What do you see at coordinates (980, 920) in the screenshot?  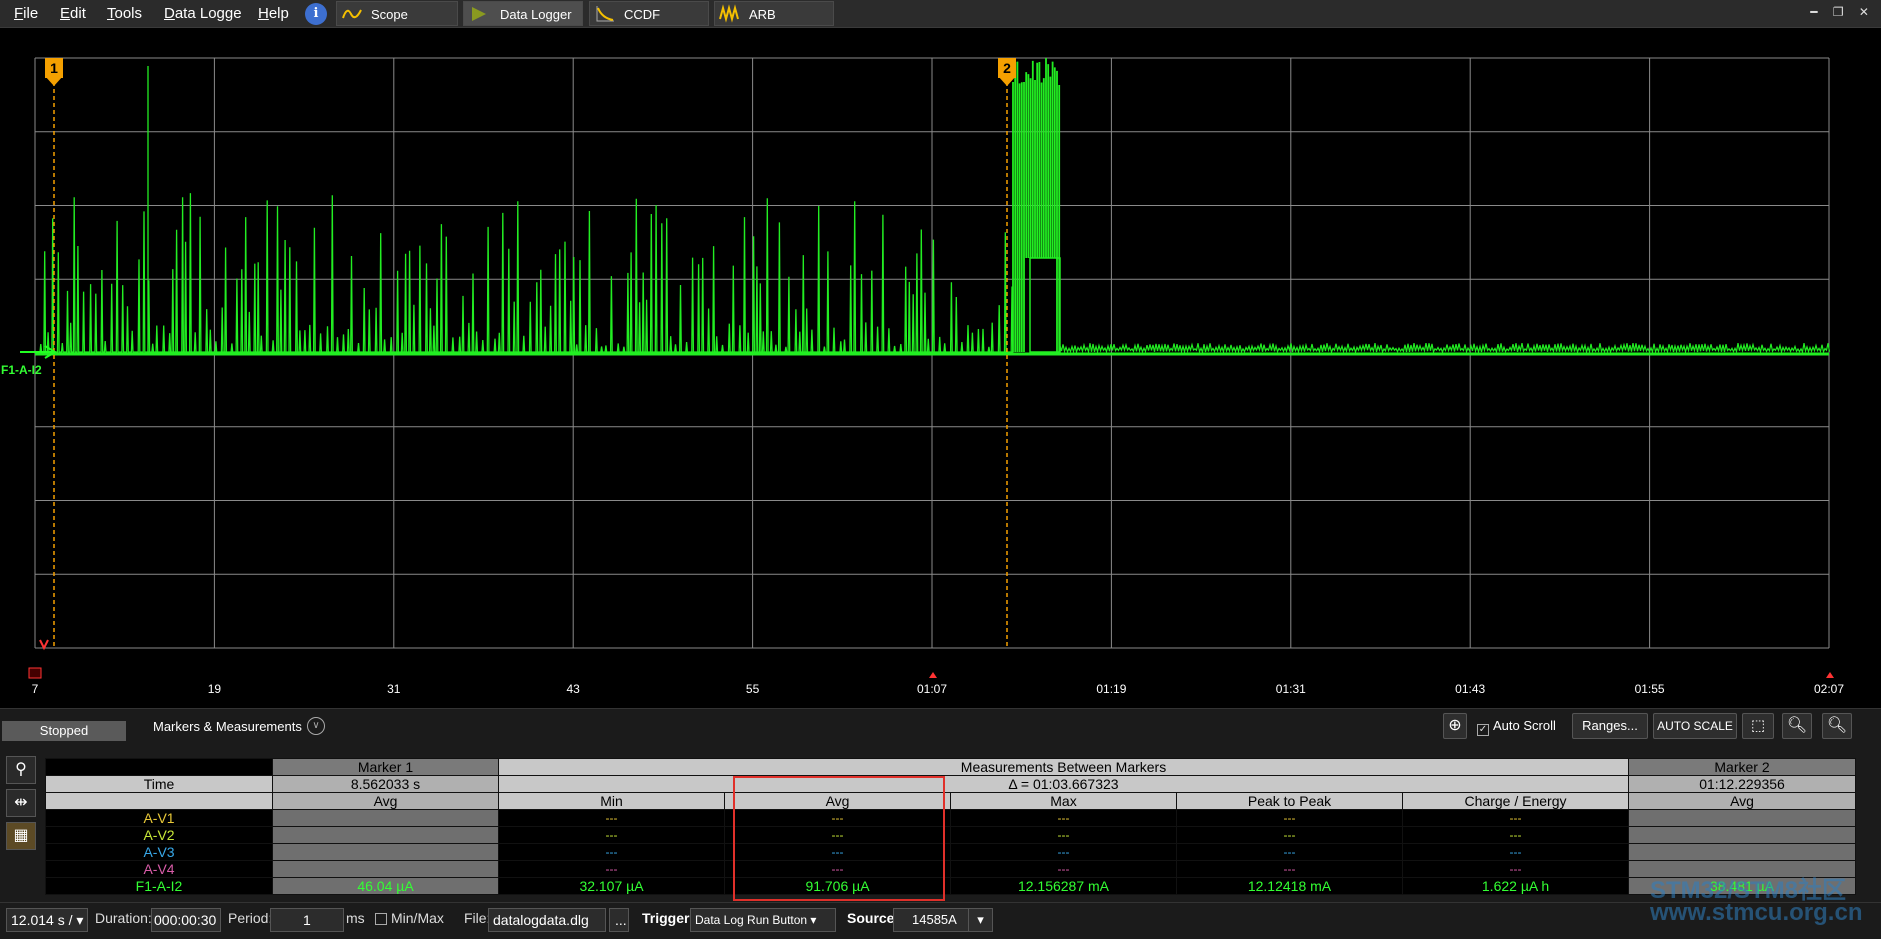 I see `chevron-down-icon: ▾` at bounding box center [980, 920].